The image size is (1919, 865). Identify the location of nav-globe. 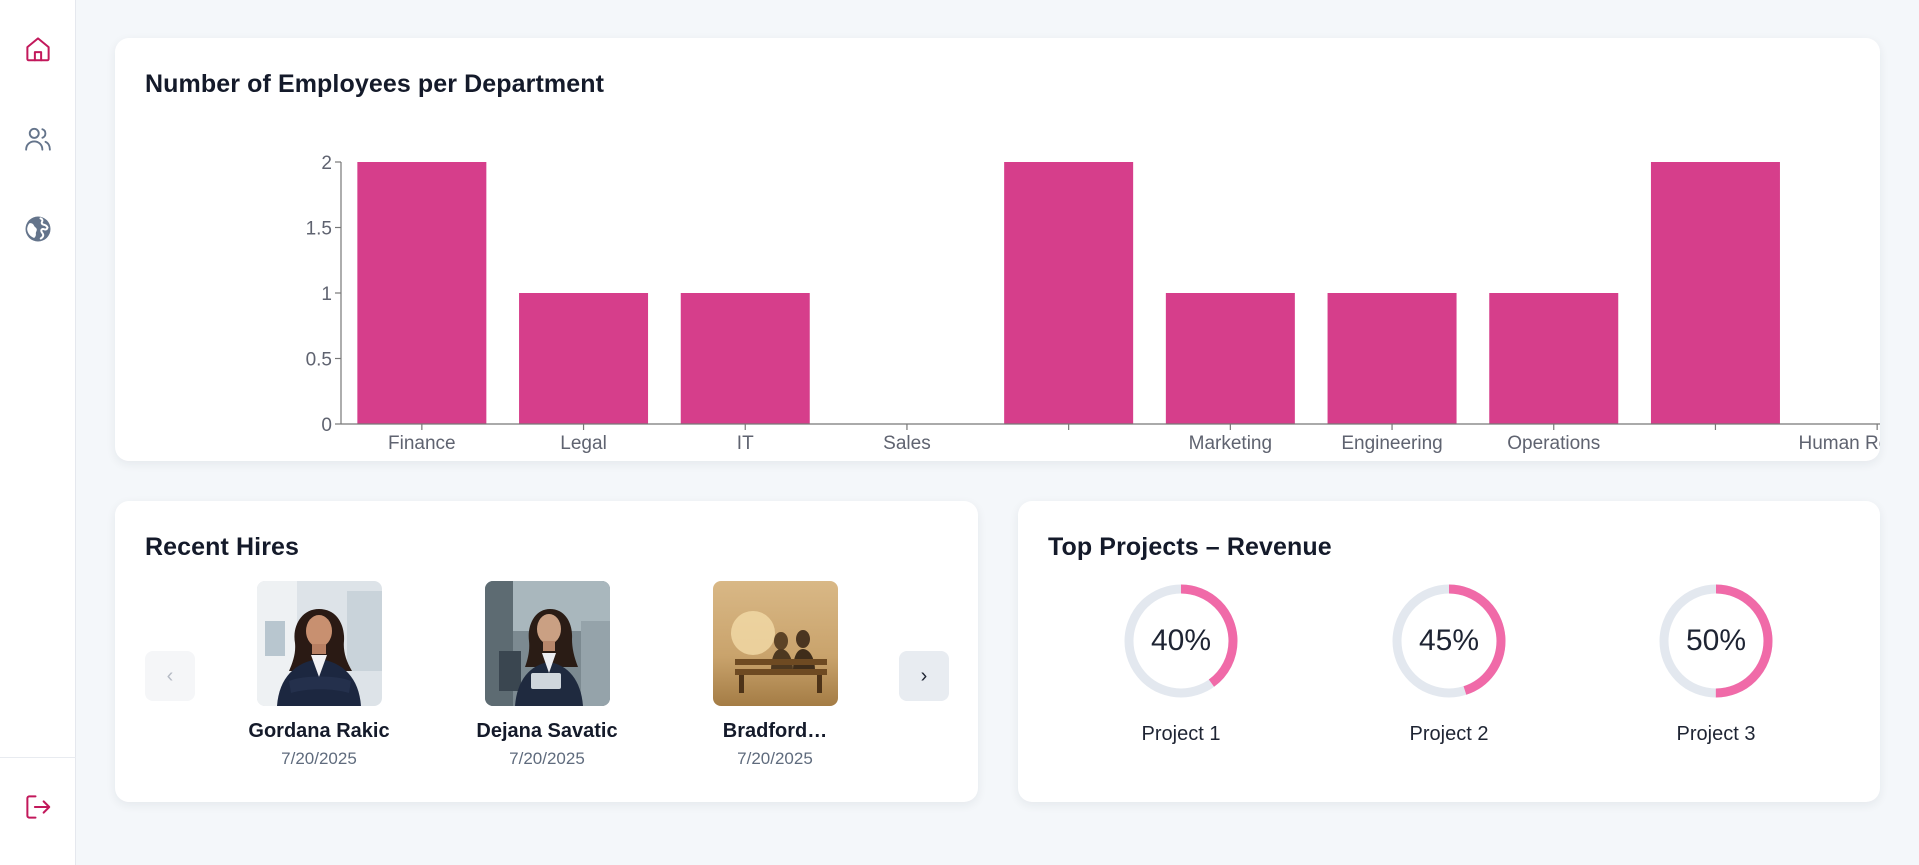
(38, 229).